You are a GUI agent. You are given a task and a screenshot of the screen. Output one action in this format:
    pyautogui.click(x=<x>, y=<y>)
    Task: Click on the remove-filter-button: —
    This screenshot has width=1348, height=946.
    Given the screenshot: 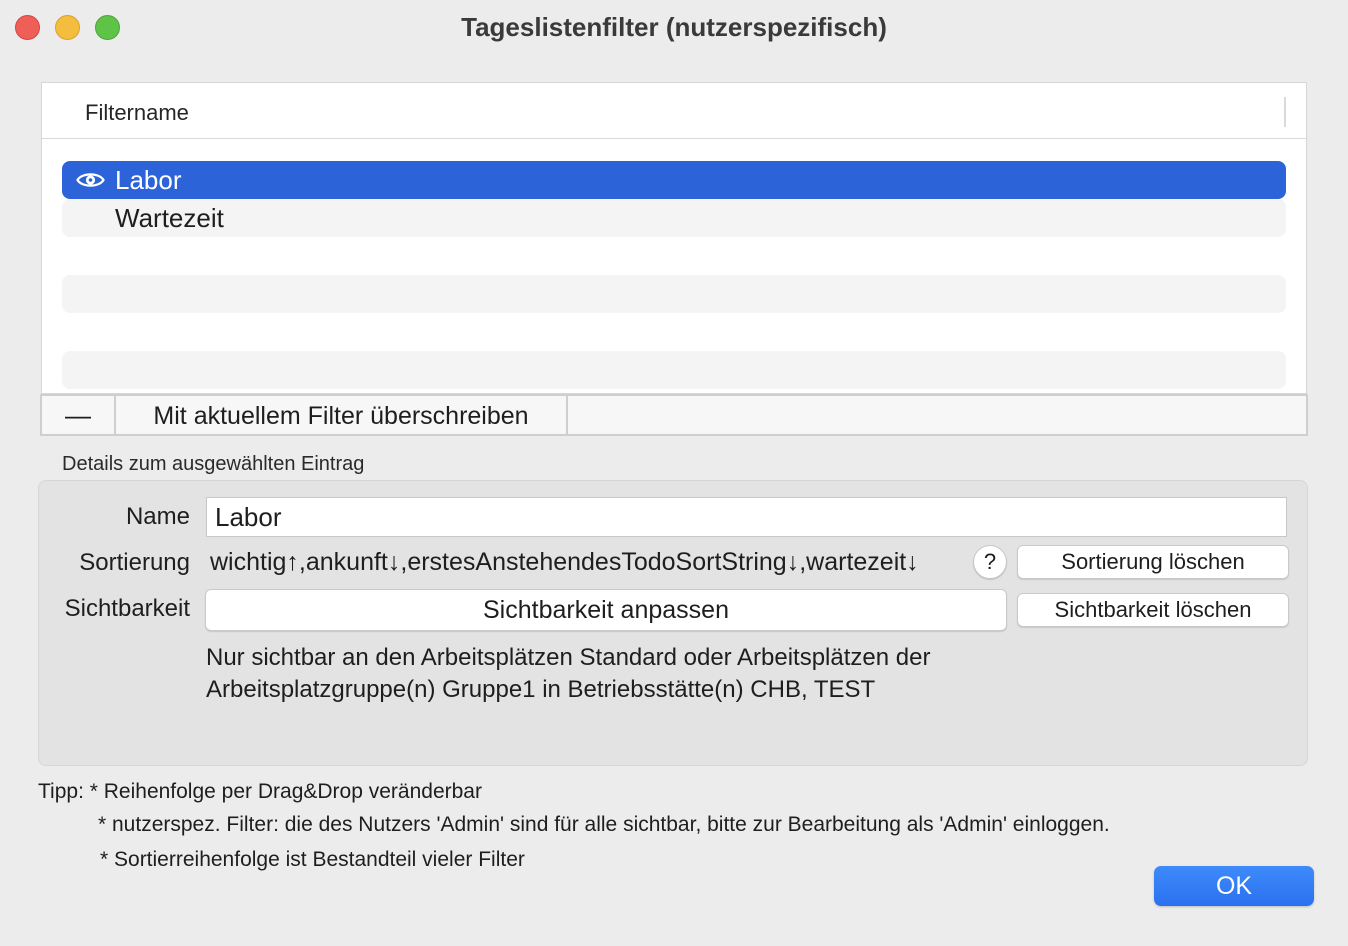 What is the action you would take?
    pyautogui.click(x=79, y=415)
    